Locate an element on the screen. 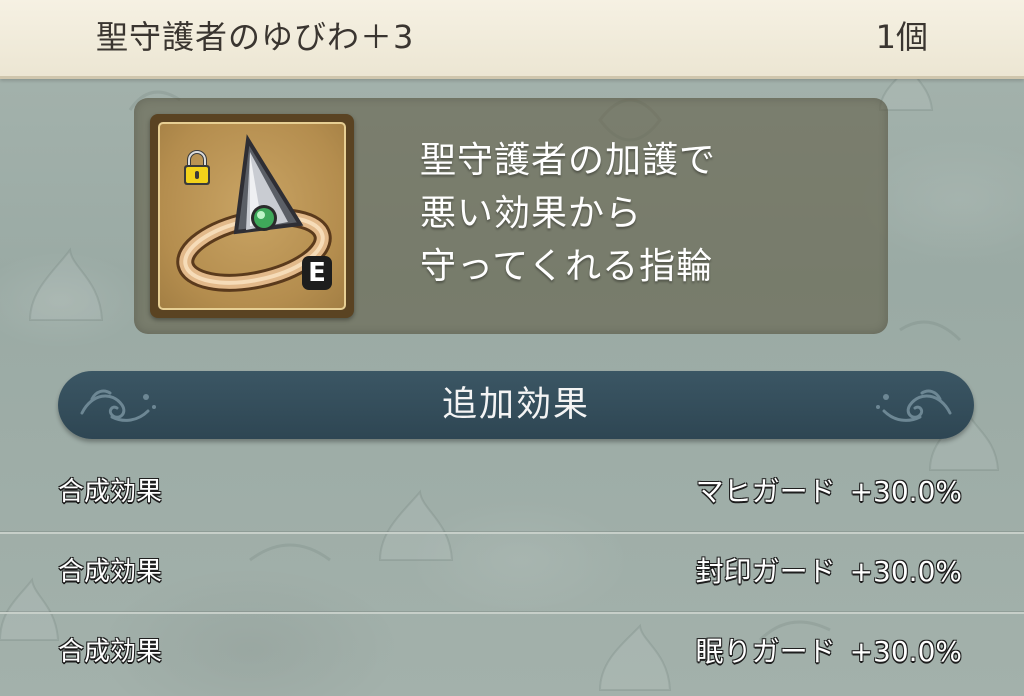  additional-effects-banner: 追加効果 is located at coordinates (516, 405).